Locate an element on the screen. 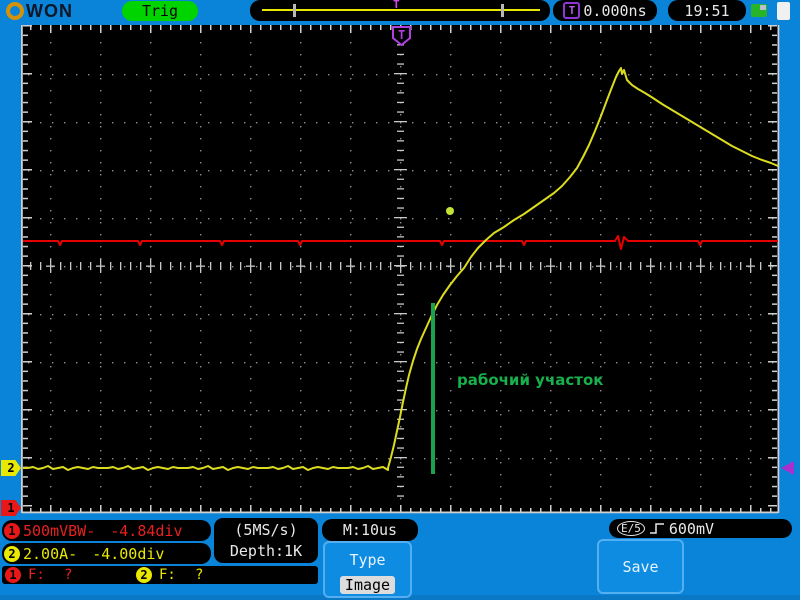 The height and width of the screenshot is (600, 800). ch1-scale: 500mVBW- is located at coordinates (59, 530).